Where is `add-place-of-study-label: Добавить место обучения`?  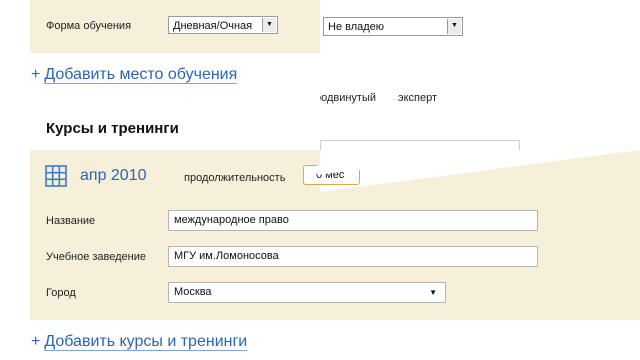
add-place-of-study-label: Добавить место обучения is located at coordinates (141, 75).